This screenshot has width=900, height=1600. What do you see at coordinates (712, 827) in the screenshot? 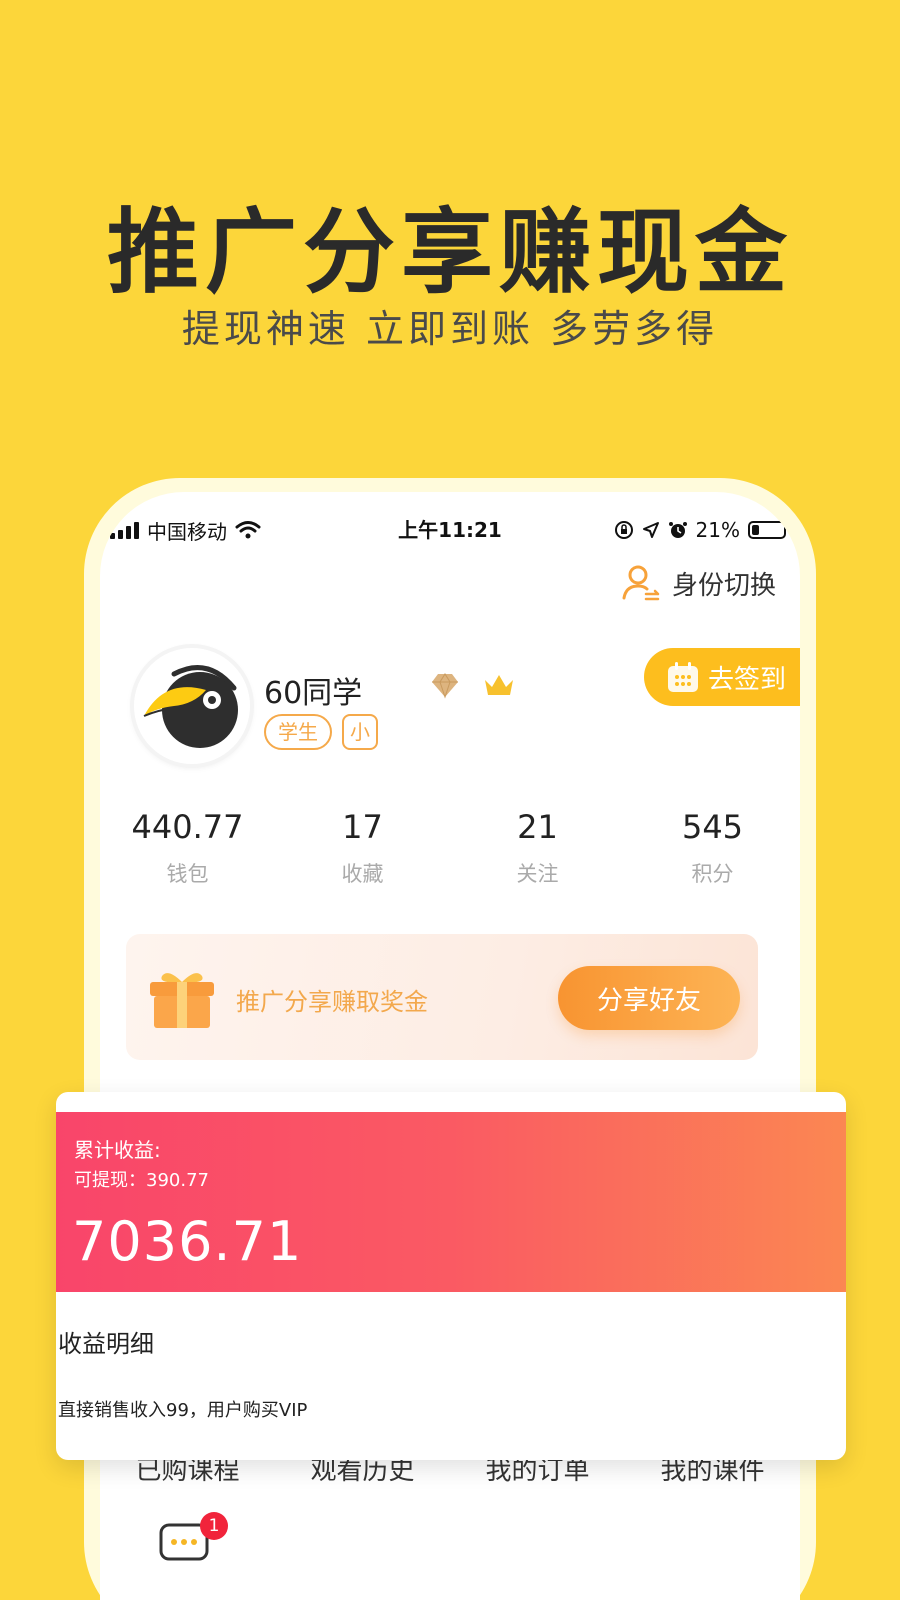
I see `stat-value: 545` at bounding box center [712, 827].